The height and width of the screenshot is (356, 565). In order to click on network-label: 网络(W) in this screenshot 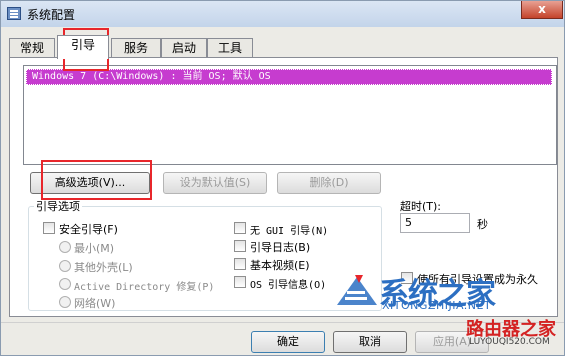, I will do `click(95, 303)`.